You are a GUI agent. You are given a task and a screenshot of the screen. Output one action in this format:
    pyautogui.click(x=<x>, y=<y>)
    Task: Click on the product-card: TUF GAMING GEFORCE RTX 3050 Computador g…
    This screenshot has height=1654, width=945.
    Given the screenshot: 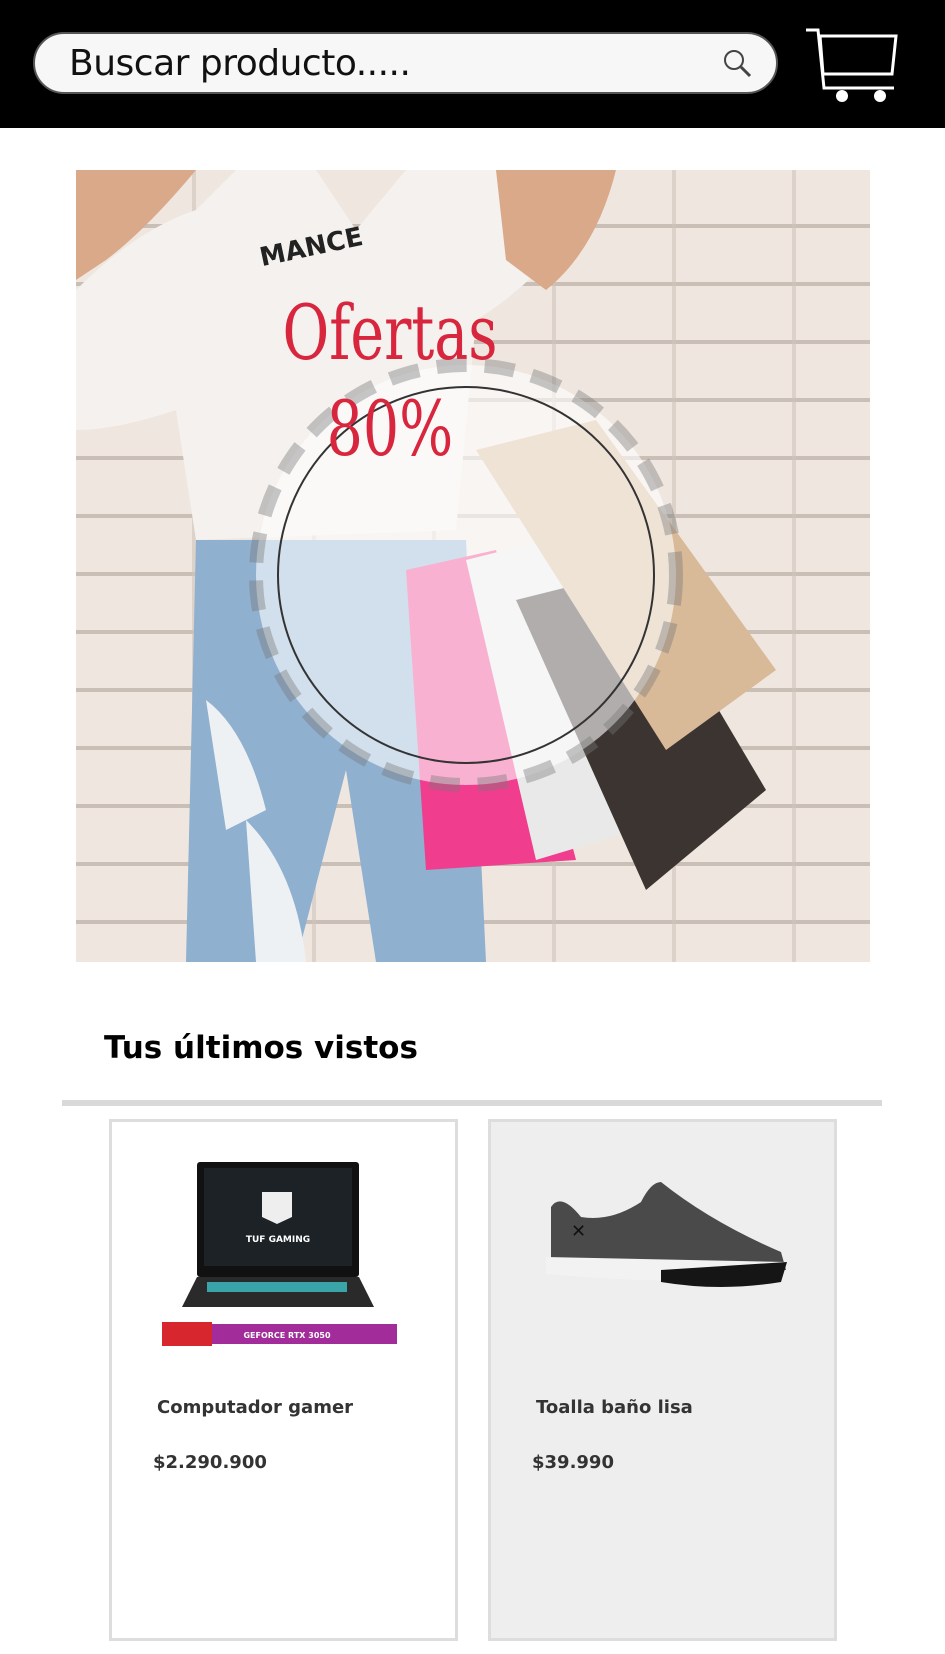 What is the action you would take?
    pyautogui.click(x=283, y=1380)
    